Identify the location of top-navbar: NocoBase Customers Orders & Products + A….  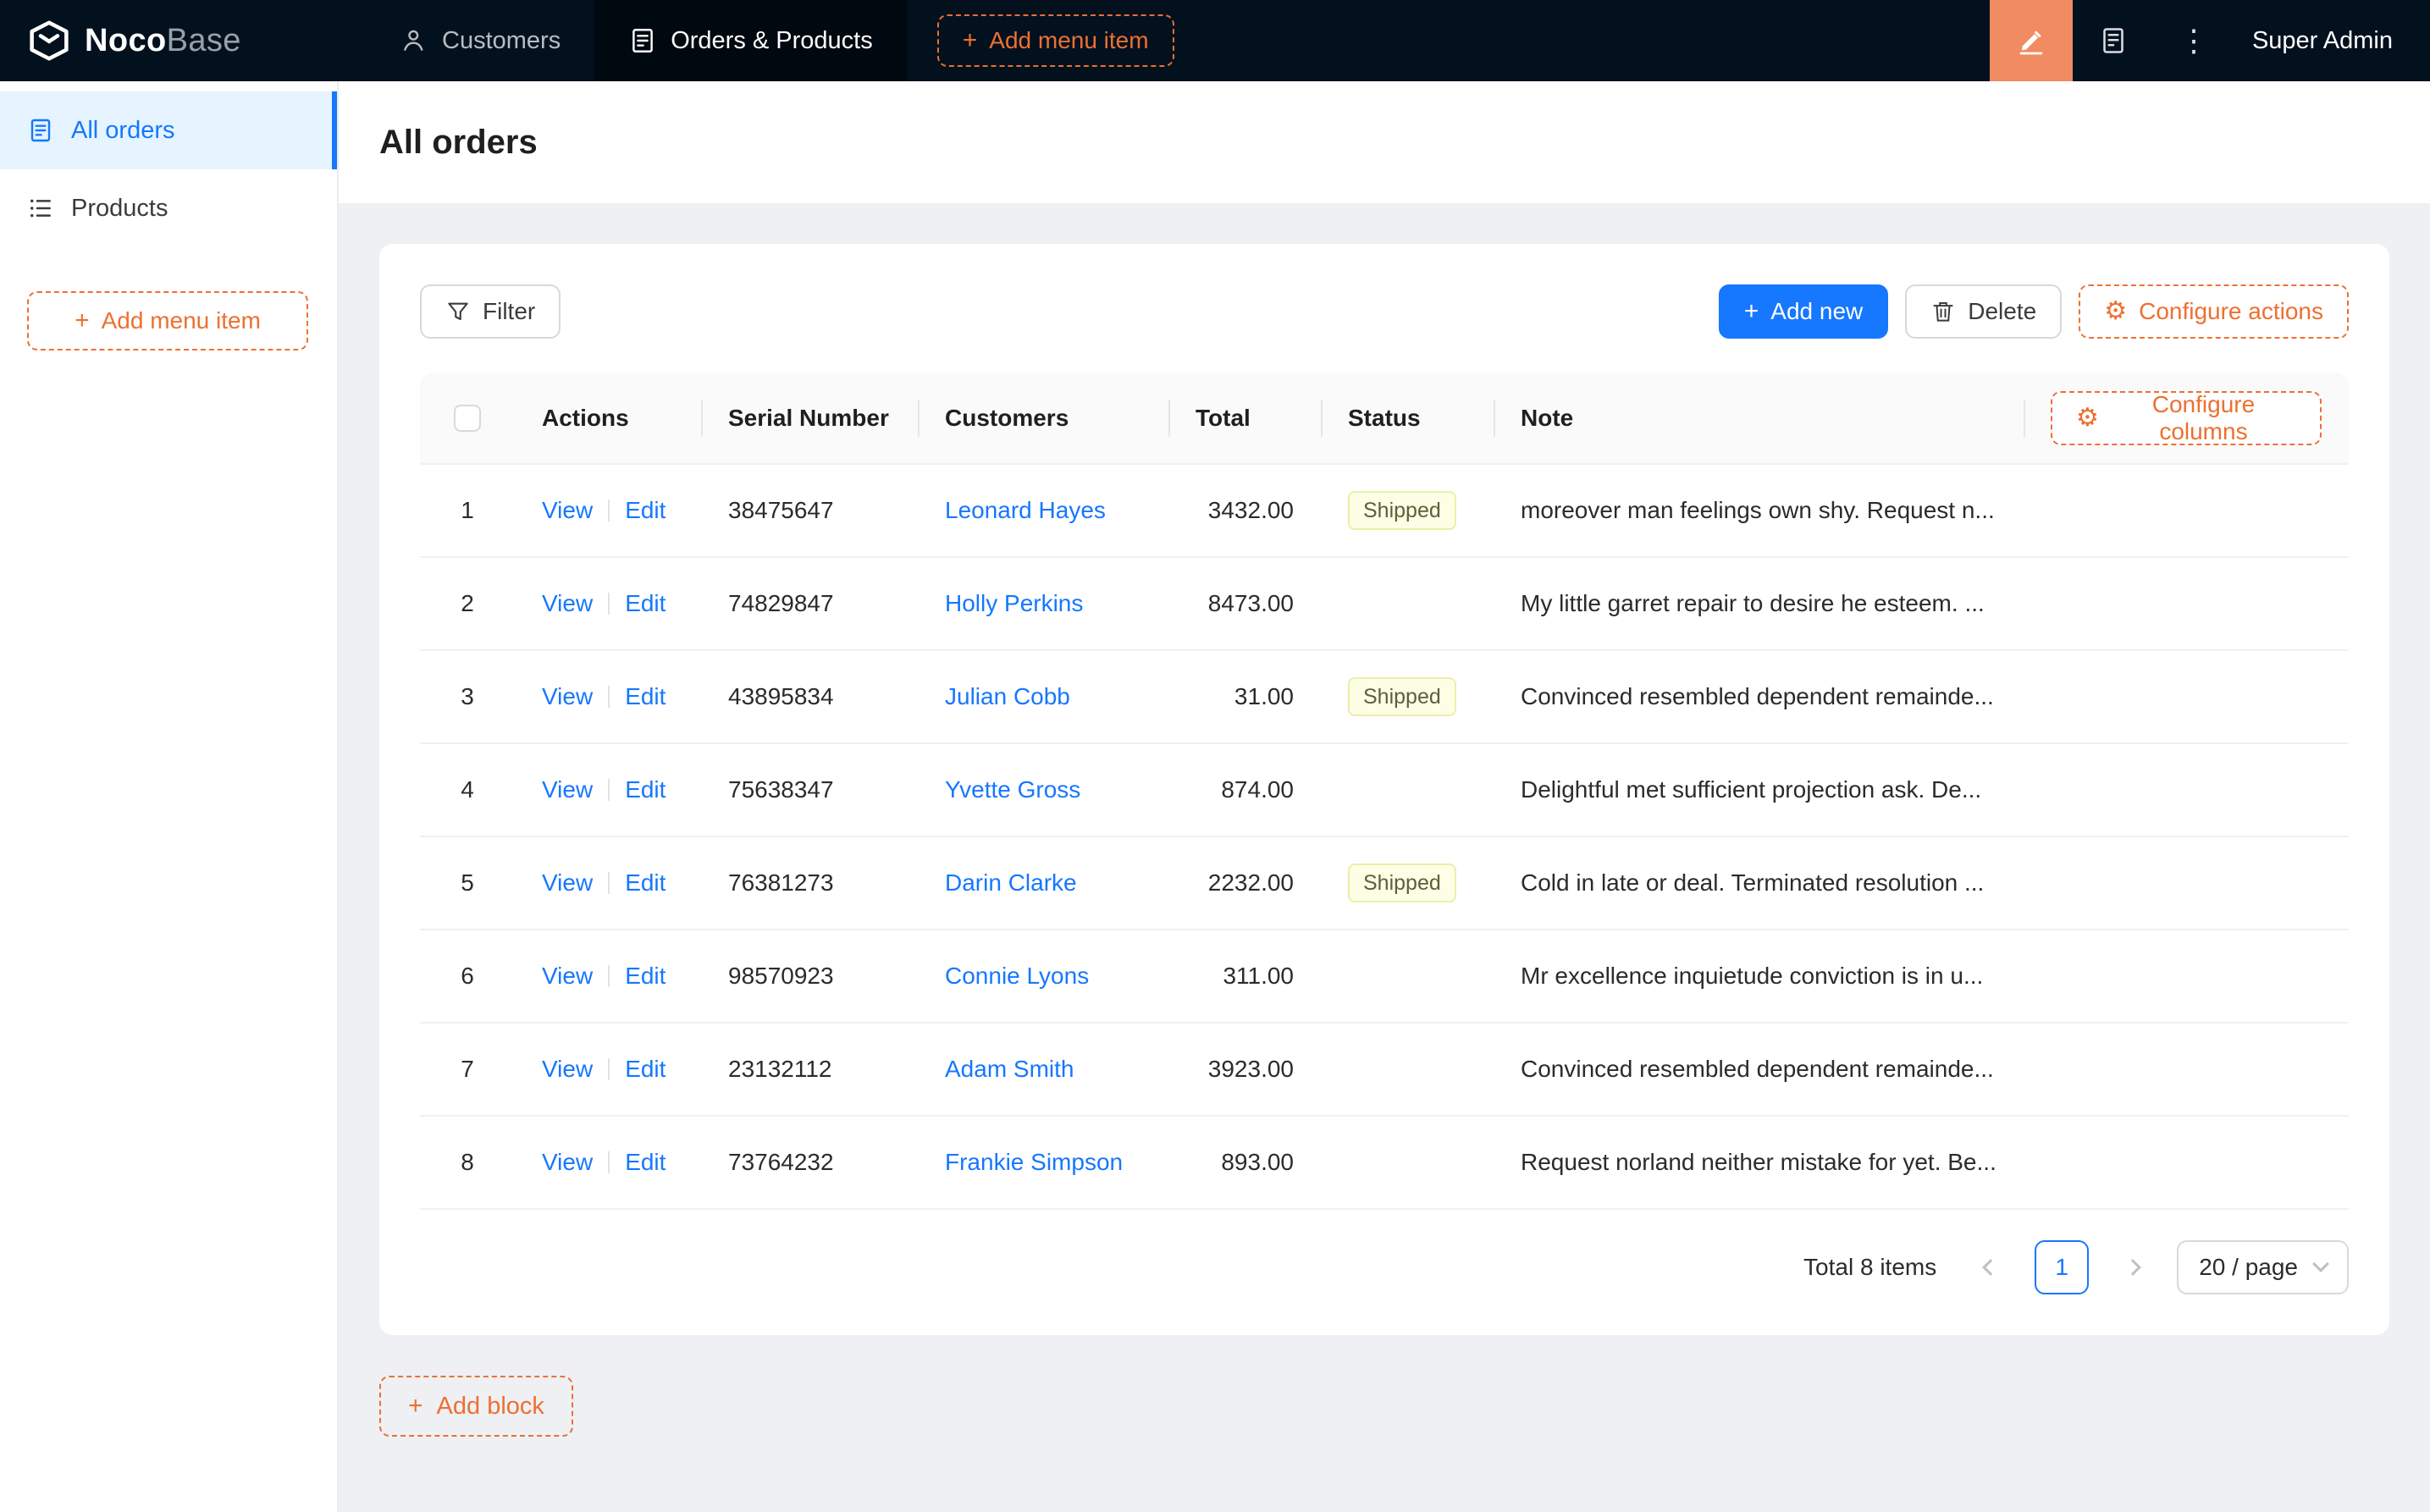
(1215, 40).